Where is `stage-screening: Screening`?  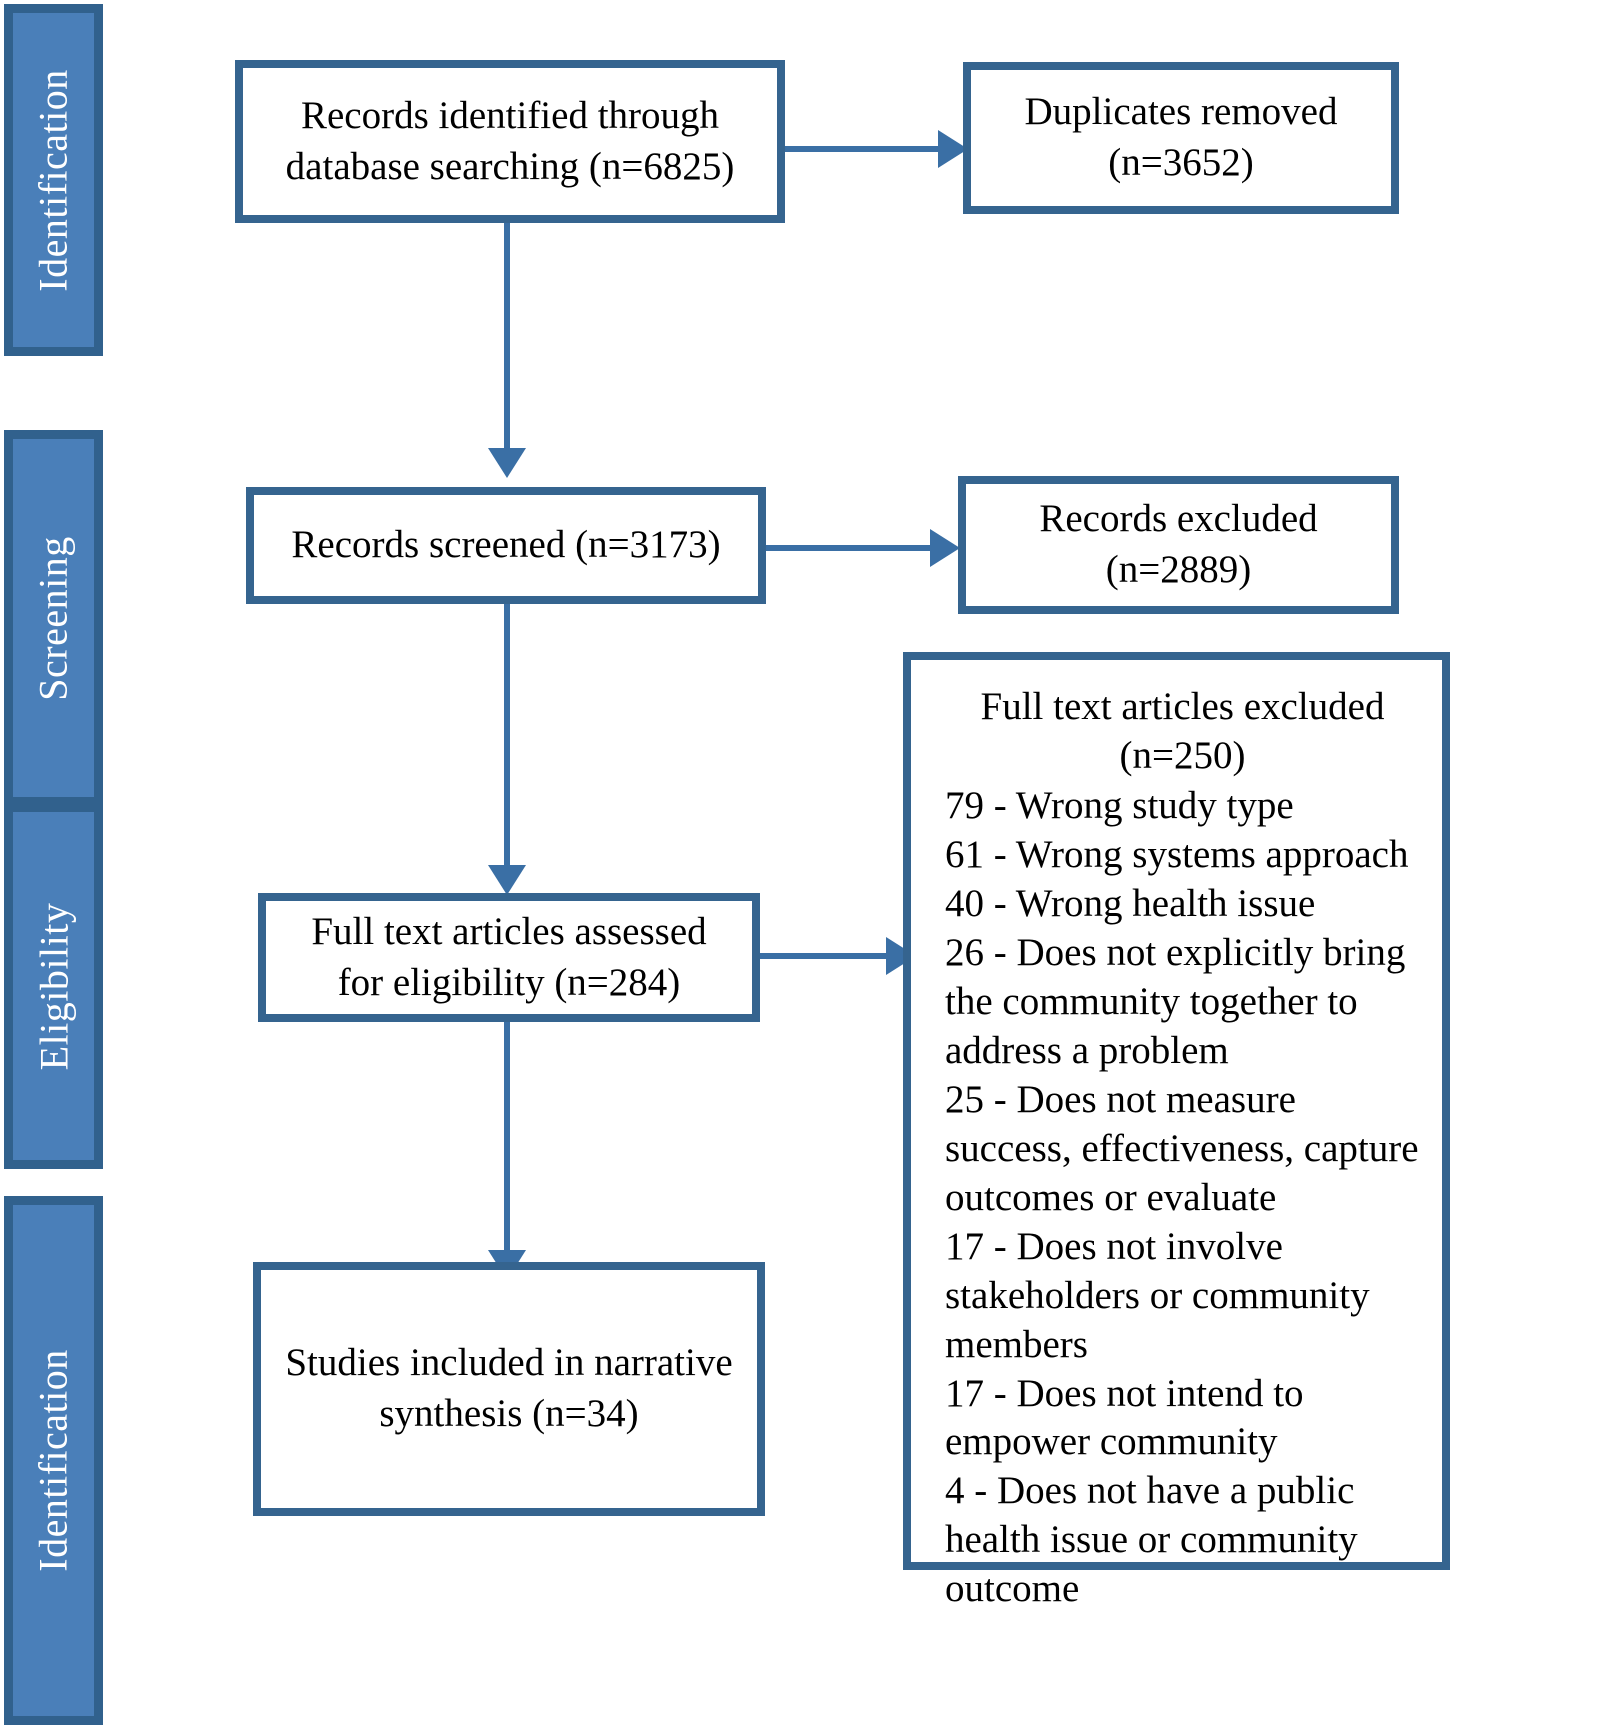 stage-screening: Screening is located at coordinates (53, 618).